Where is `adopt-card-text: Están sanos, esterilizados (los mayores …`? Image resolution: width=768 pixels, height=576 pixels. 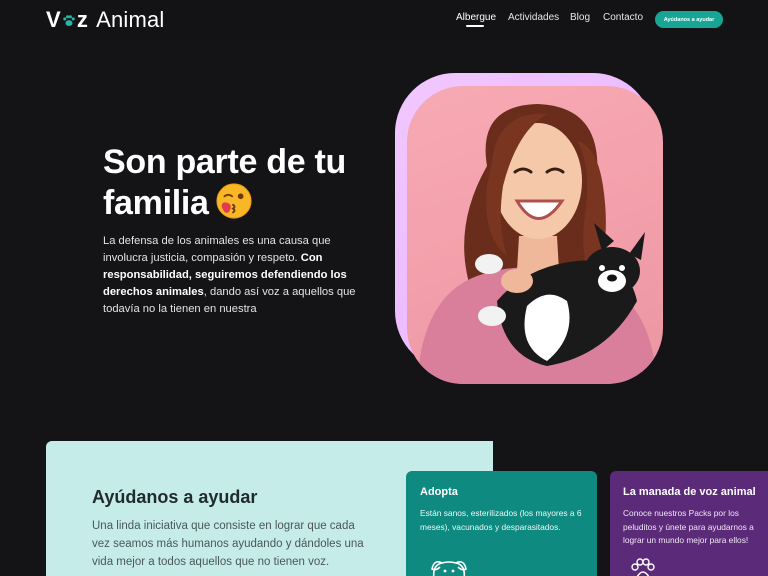
adopt-card-text: Están sanos, esterilizados (los mayores … is located at coordinates (501, 520).